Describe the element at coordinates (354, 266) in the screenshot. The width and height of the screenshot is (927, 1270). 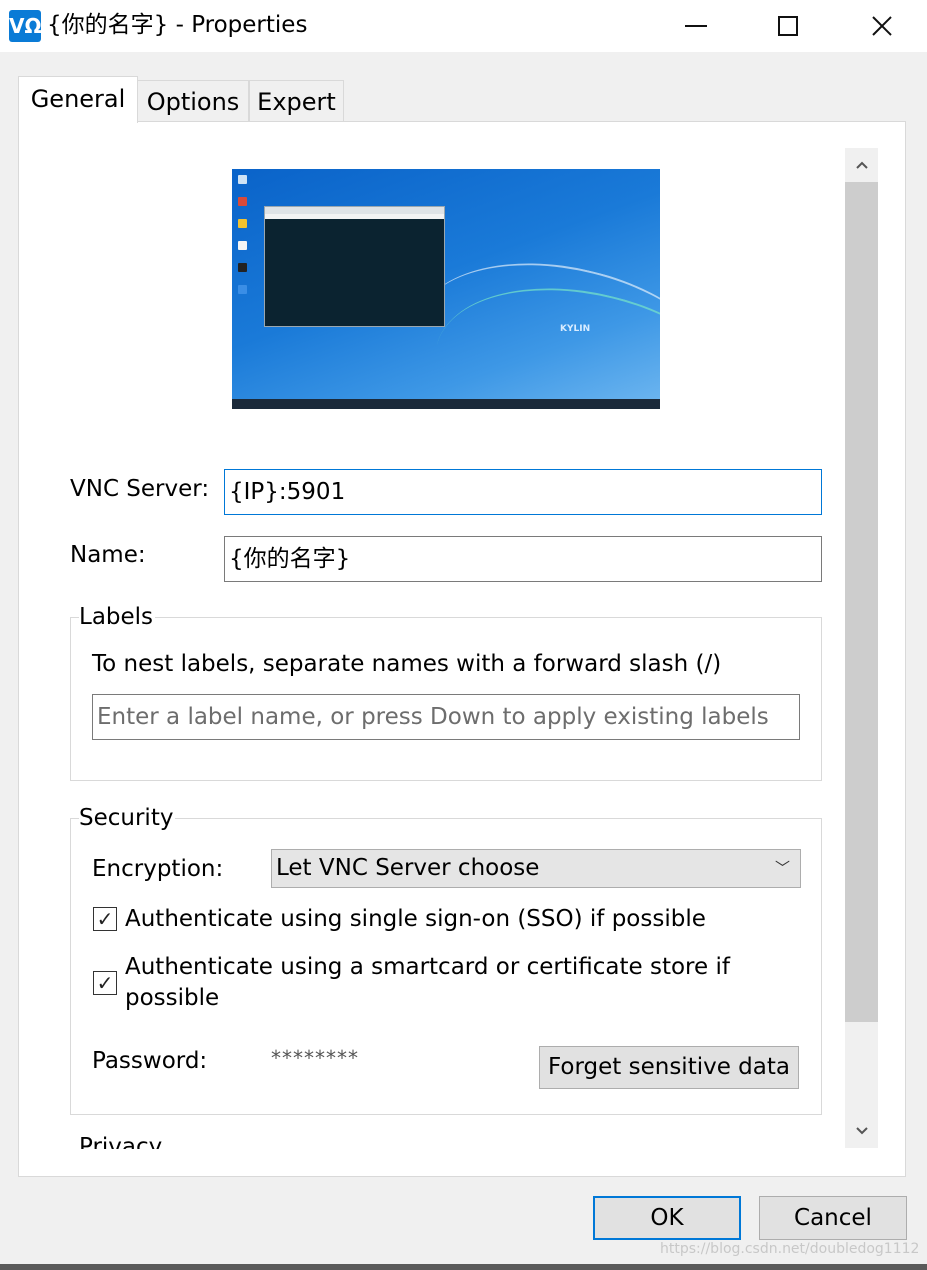
I see `terminal-window-thumbnail` at that location.